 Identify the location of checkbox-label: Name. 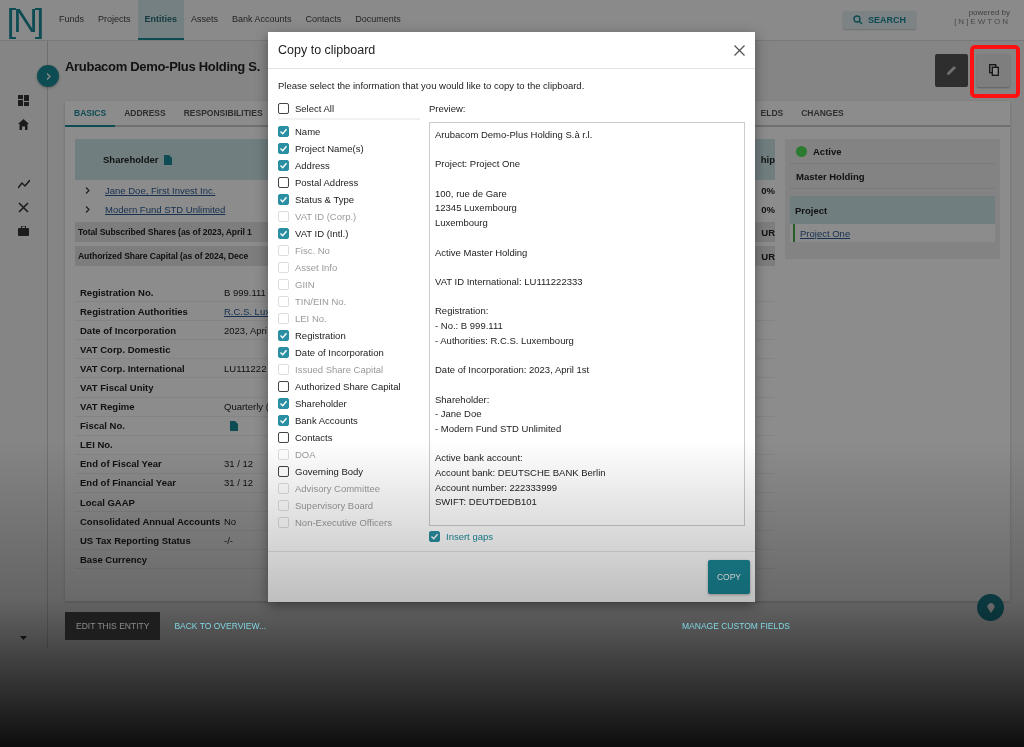
(308, 131).